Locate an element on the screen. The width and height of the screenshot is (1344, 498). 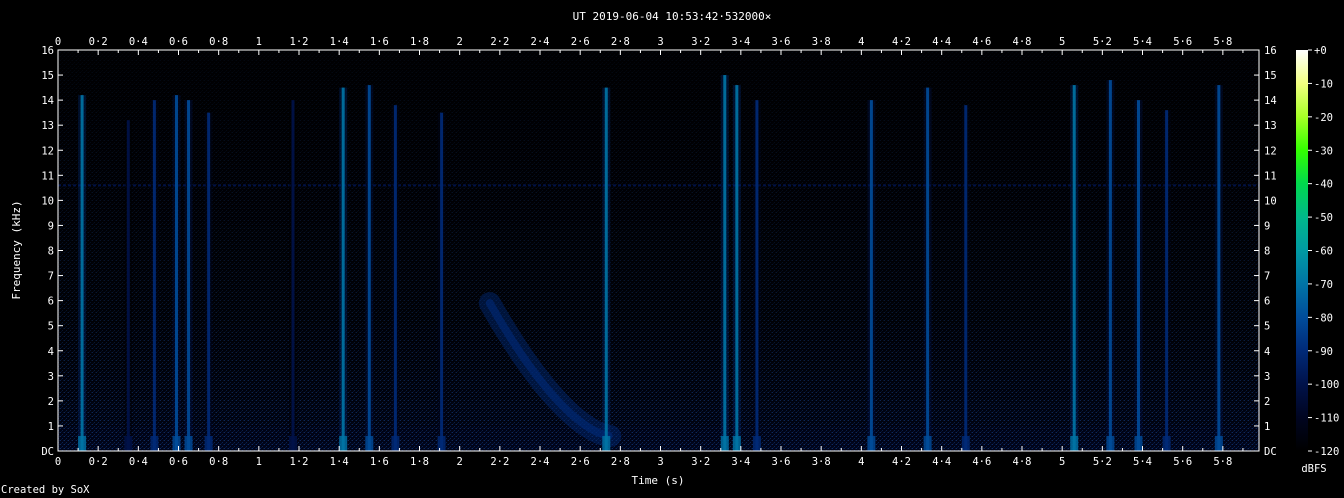
x-tick-label-top: 4·8 is located at coordinates (1022, 42).